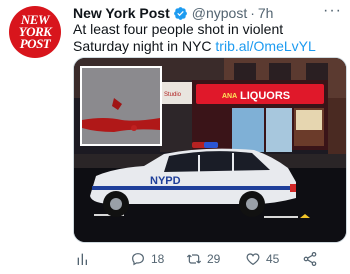 The width and height of the screenshot is (350, 274). I want to click on like-button: 45, so click(262, 259).